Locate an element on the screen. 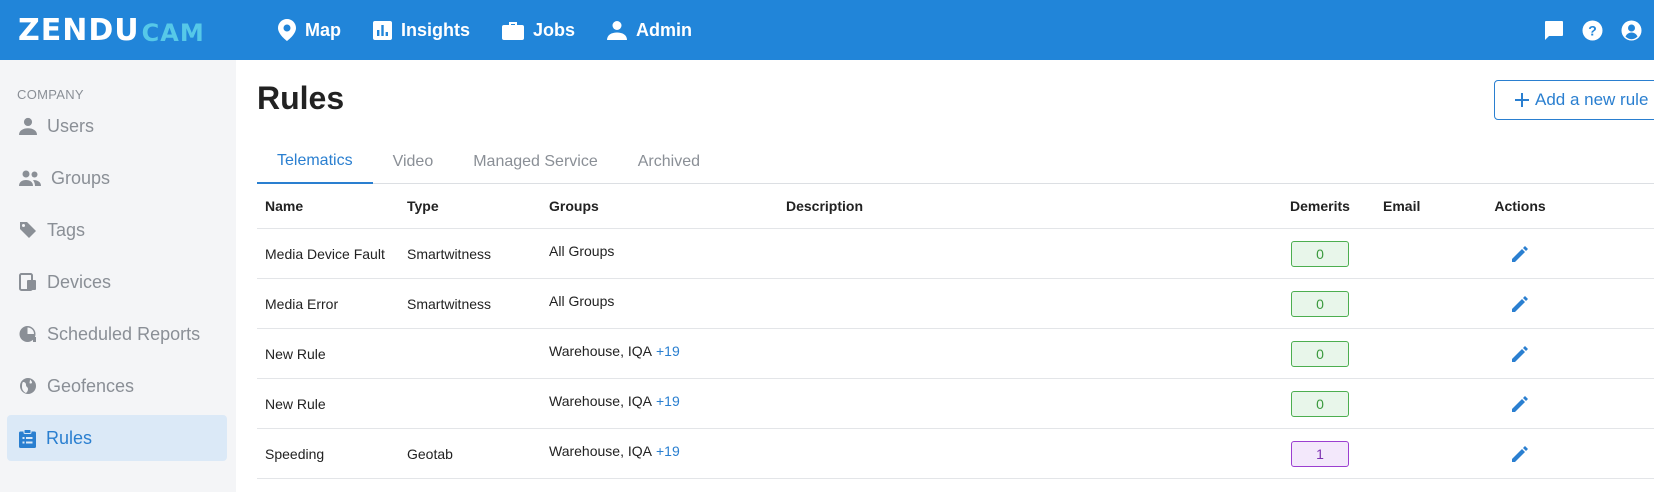  column-header-demerits: Demerits is located at coordinates (1320, 206).